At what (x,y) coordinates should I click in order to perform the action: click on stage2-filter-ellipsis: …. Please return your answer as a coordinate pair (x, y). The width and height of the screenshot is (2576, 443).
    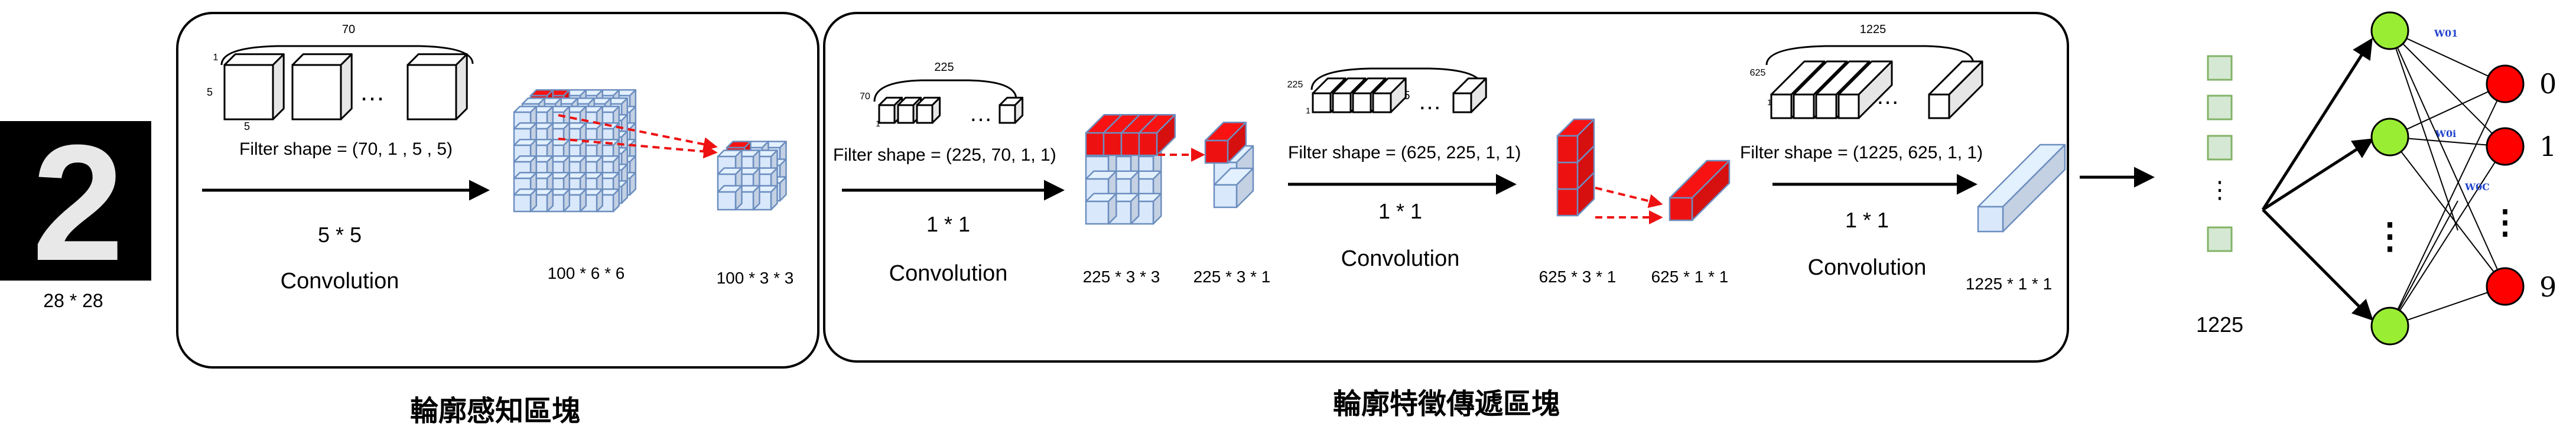
    Looking at the image, I should click on (1430, 102).